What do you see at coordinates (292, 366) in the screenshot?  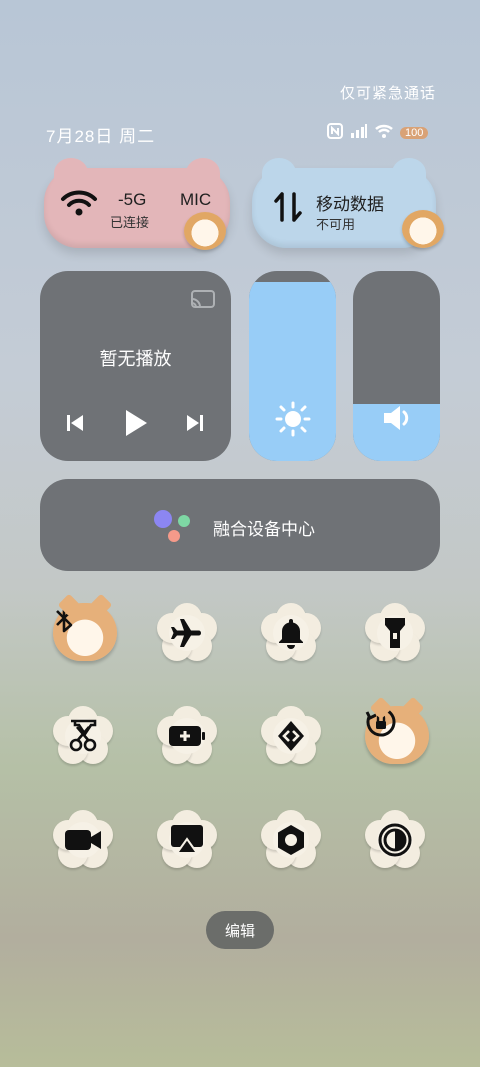 I see `brightness-slider` at bounding box center [292, 366].